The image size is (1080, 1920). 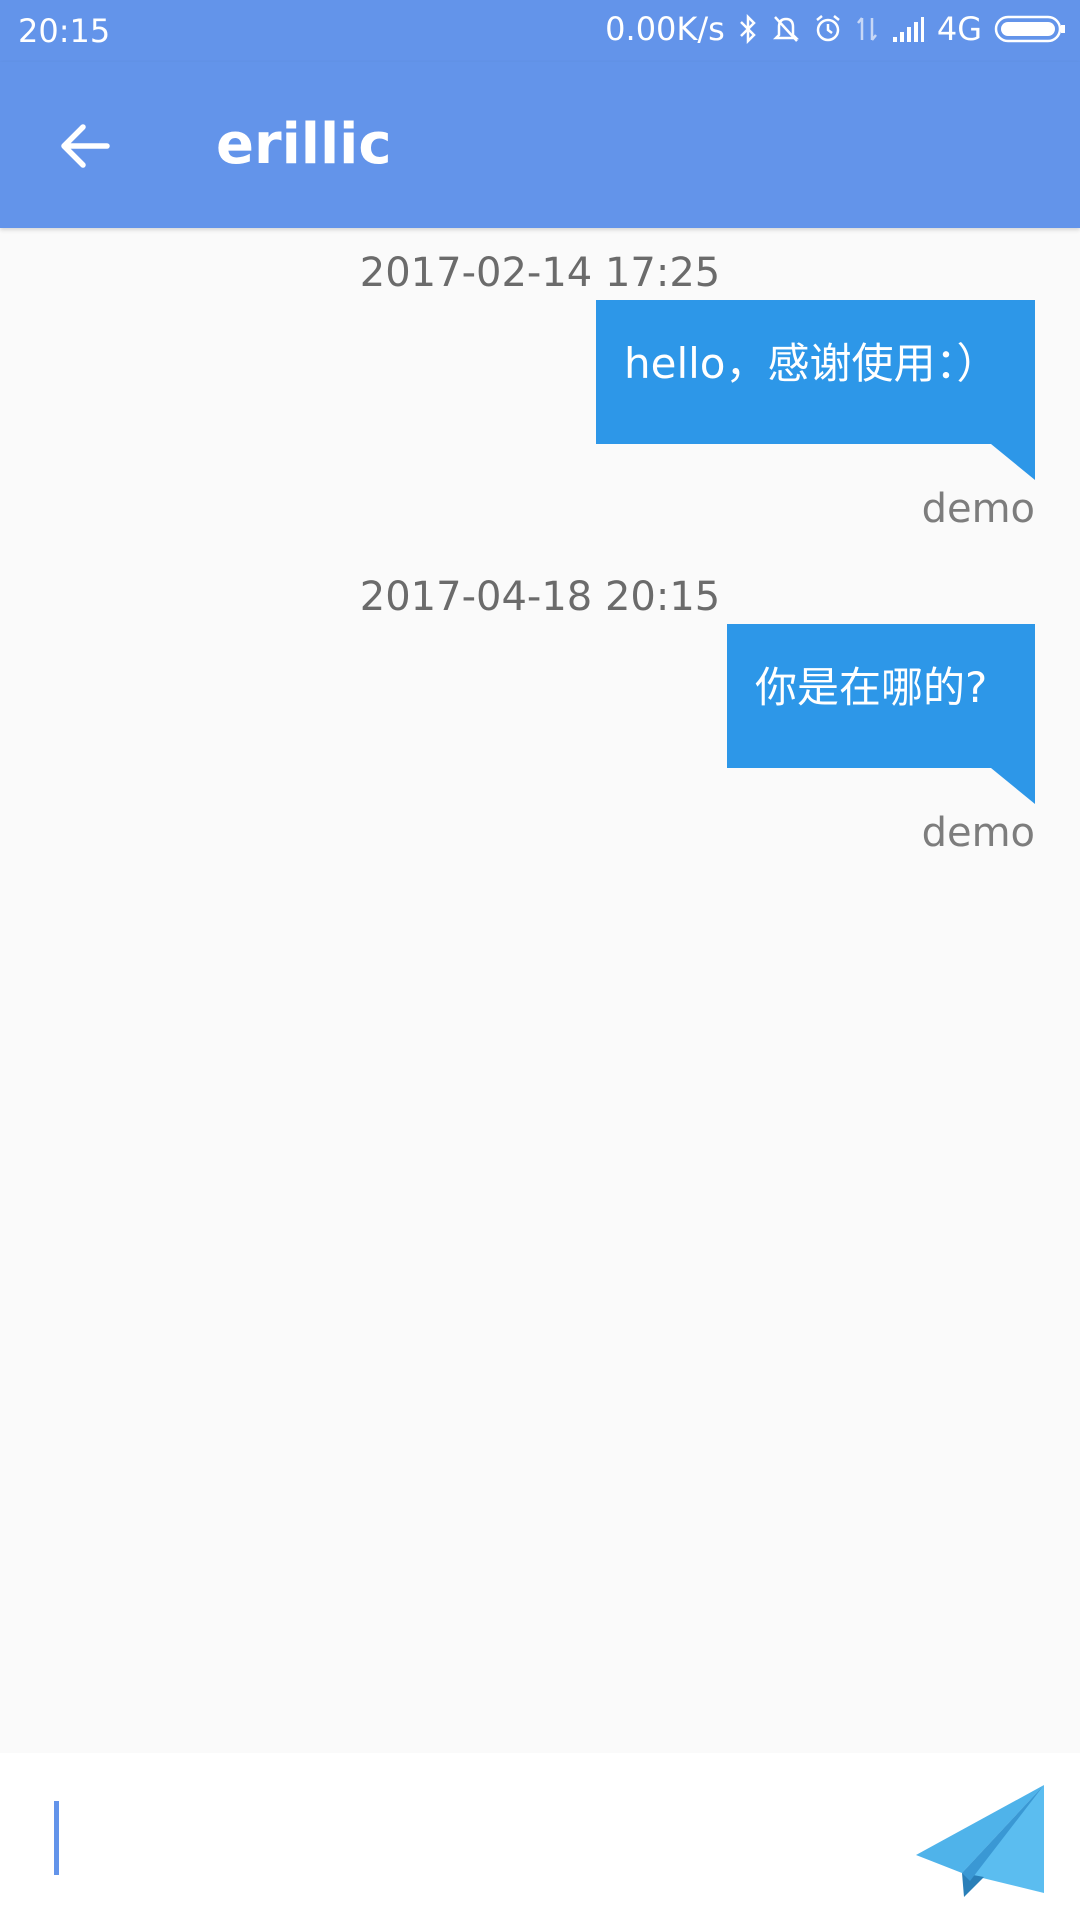 What do you see at coordinates (64, 31) in the screenshot?
I see `status-time: 20:15` at bounding box center [64, 31].